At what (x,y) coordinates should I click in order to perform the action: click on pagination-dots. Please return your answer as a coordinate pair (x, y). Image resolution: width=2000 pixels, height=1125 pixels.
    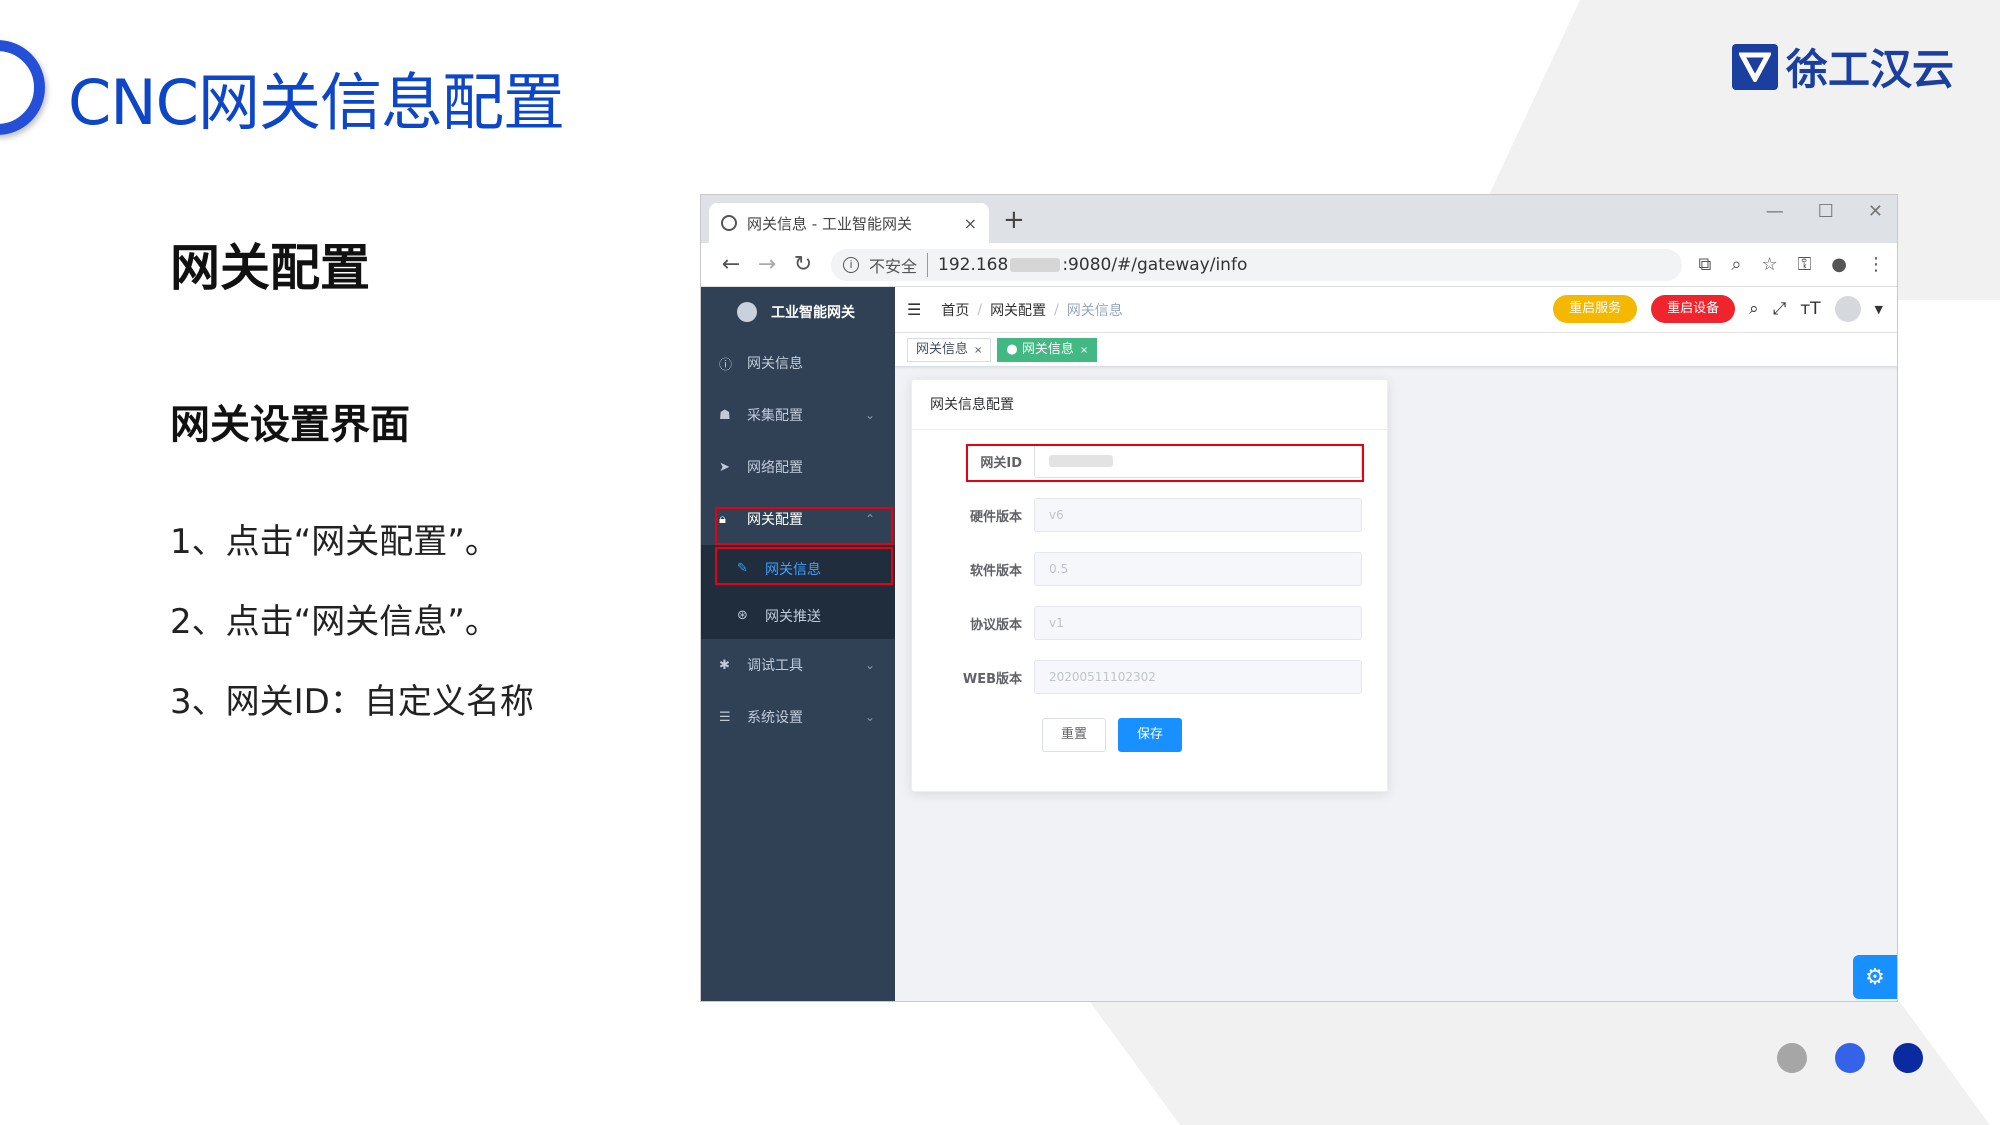
    Looking at the image, I should click on (1850, 1058).